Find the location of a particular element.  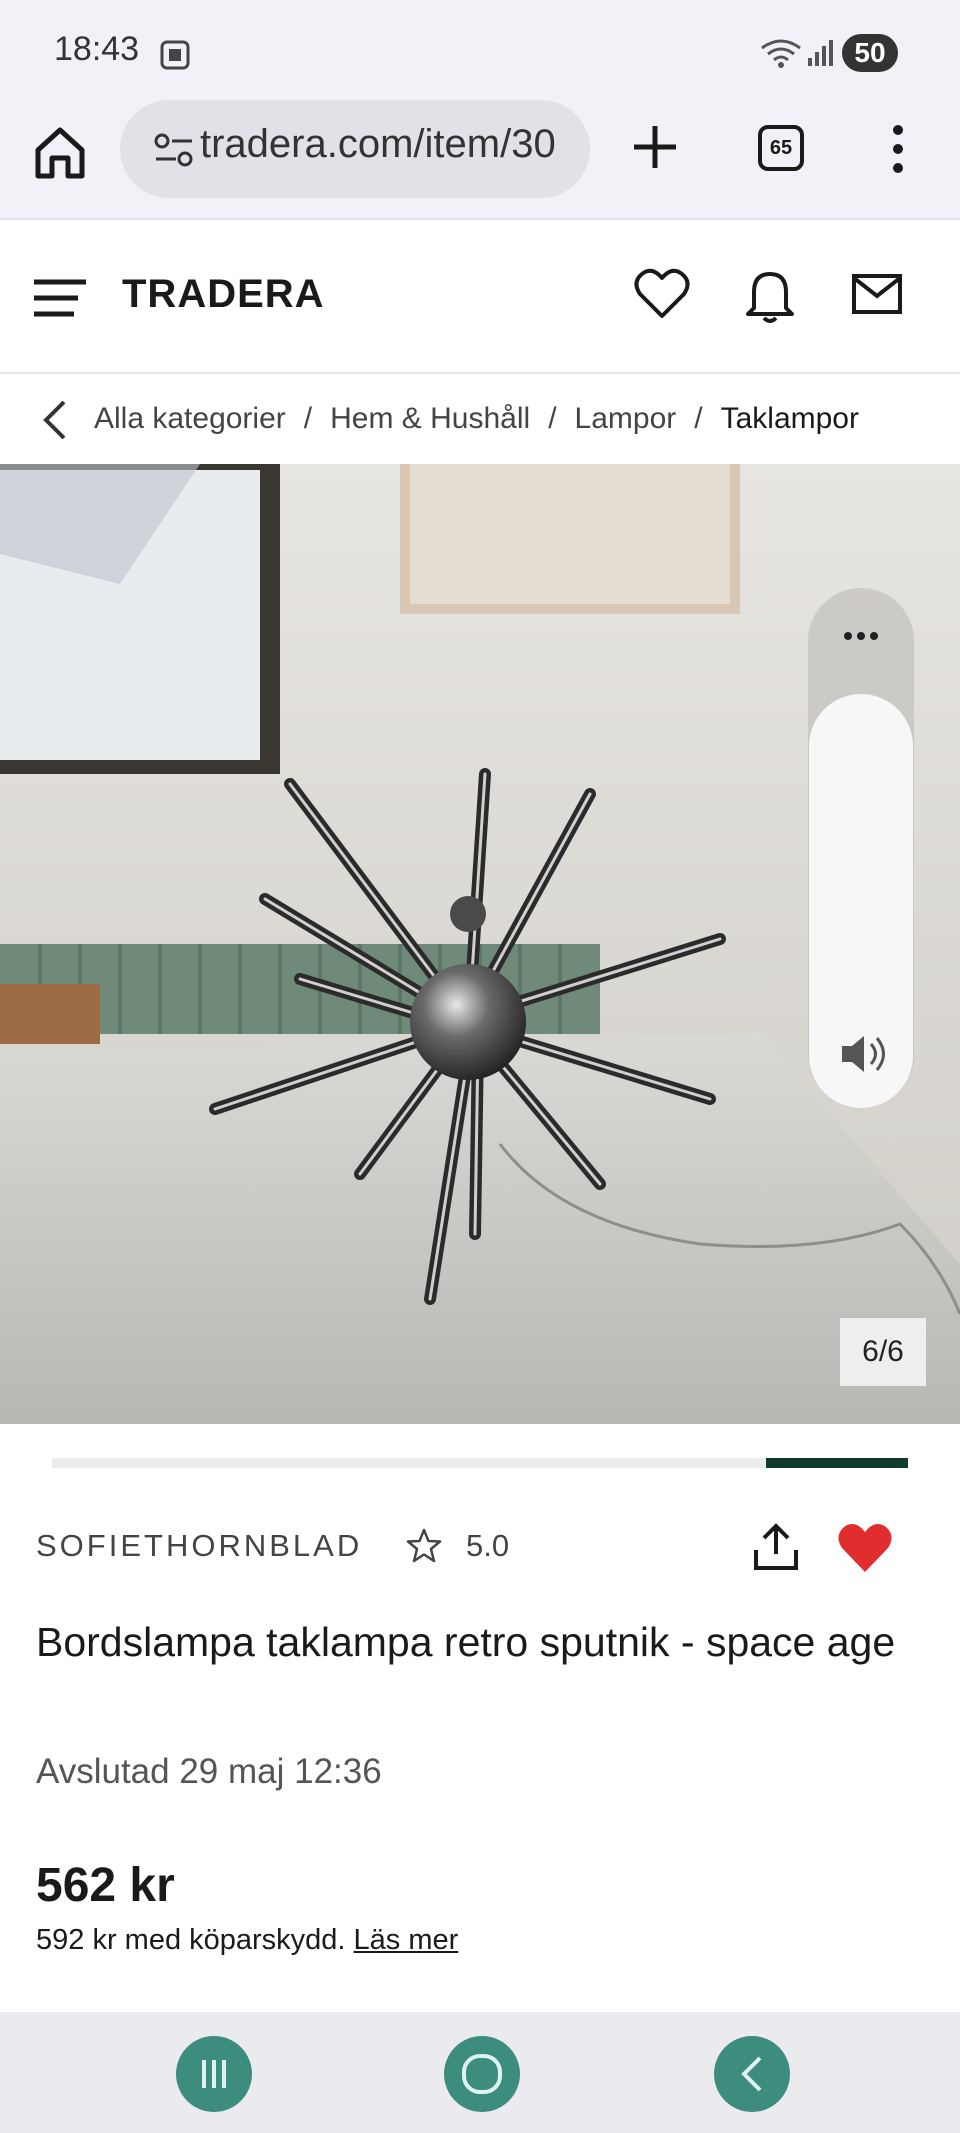

tabs-icon: 65 is located at coordinates (781, 148).